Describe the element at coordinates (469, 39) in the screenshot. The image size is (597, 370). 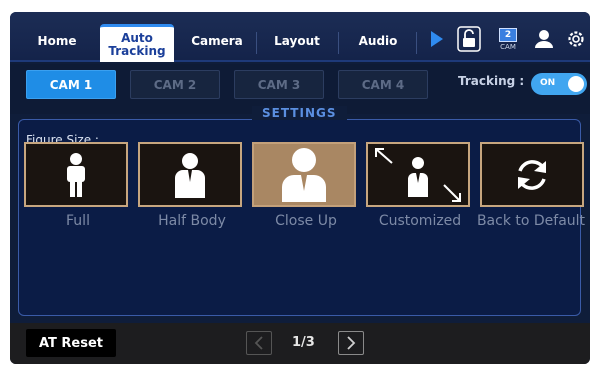
I see `unlock-icon` at that location.